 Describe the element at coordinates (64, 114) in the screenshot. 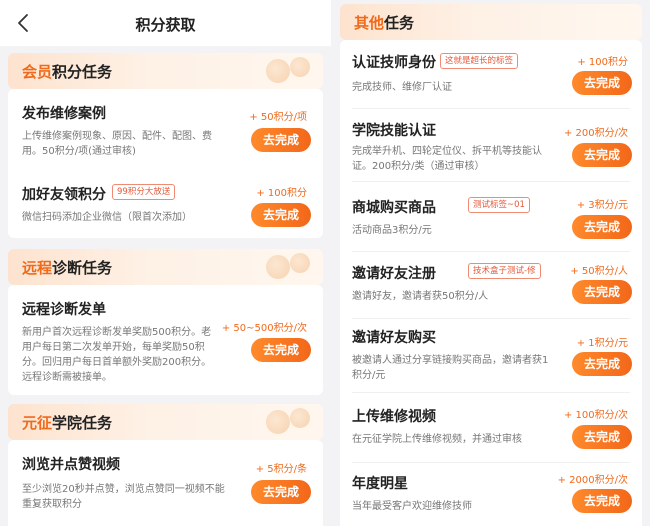

I see `task-title: 发布维修案例` at that location.